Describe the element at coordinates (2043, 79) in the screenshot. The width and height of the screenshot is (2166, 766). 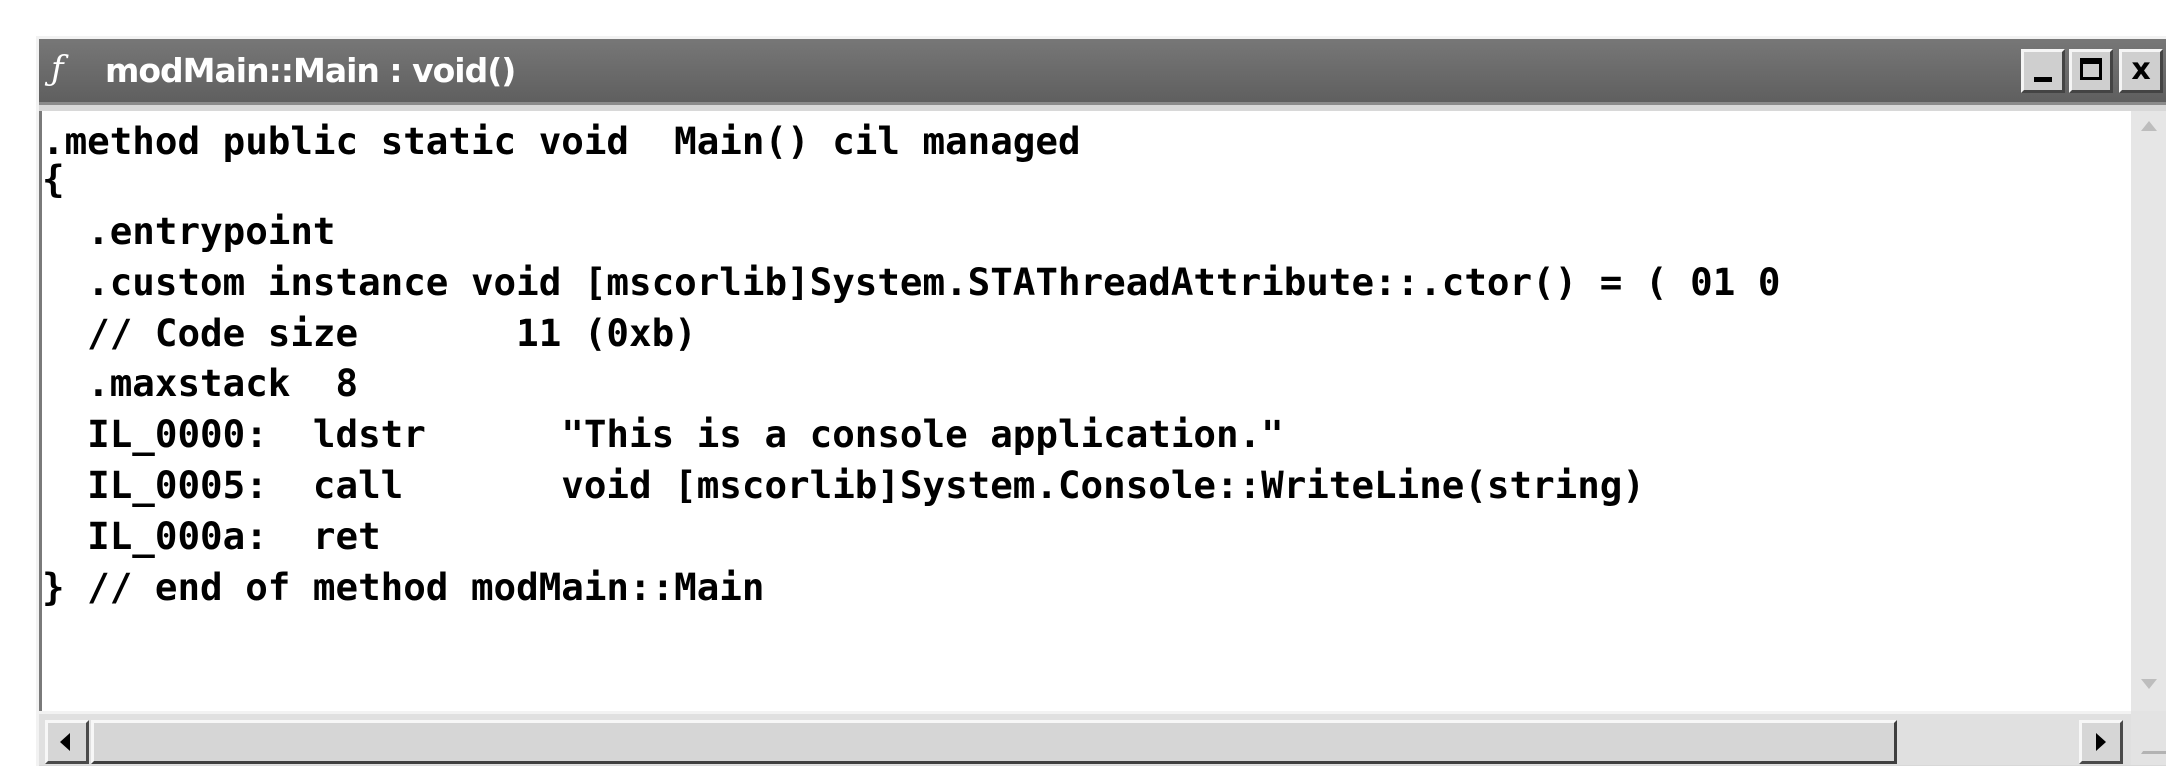
I see `minimize-icon` at that location.